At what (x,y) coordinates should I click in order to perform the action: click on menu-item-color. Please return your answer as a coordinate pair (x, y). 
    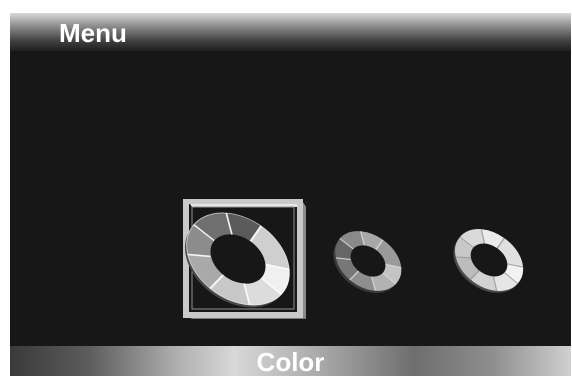
    Looking at the image, I should click on (245, 260).